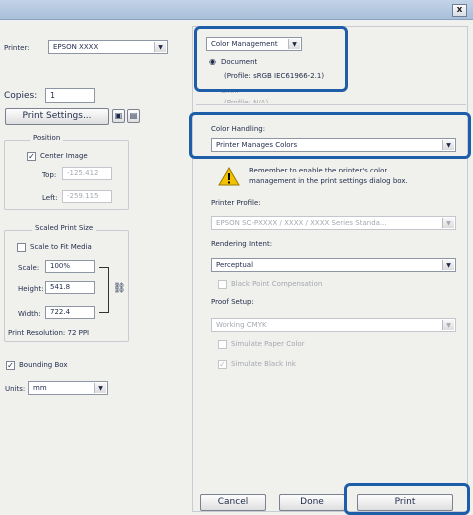  I want to click on print-resolution: Print Resolution: 72 PPI, so click(49, 333).